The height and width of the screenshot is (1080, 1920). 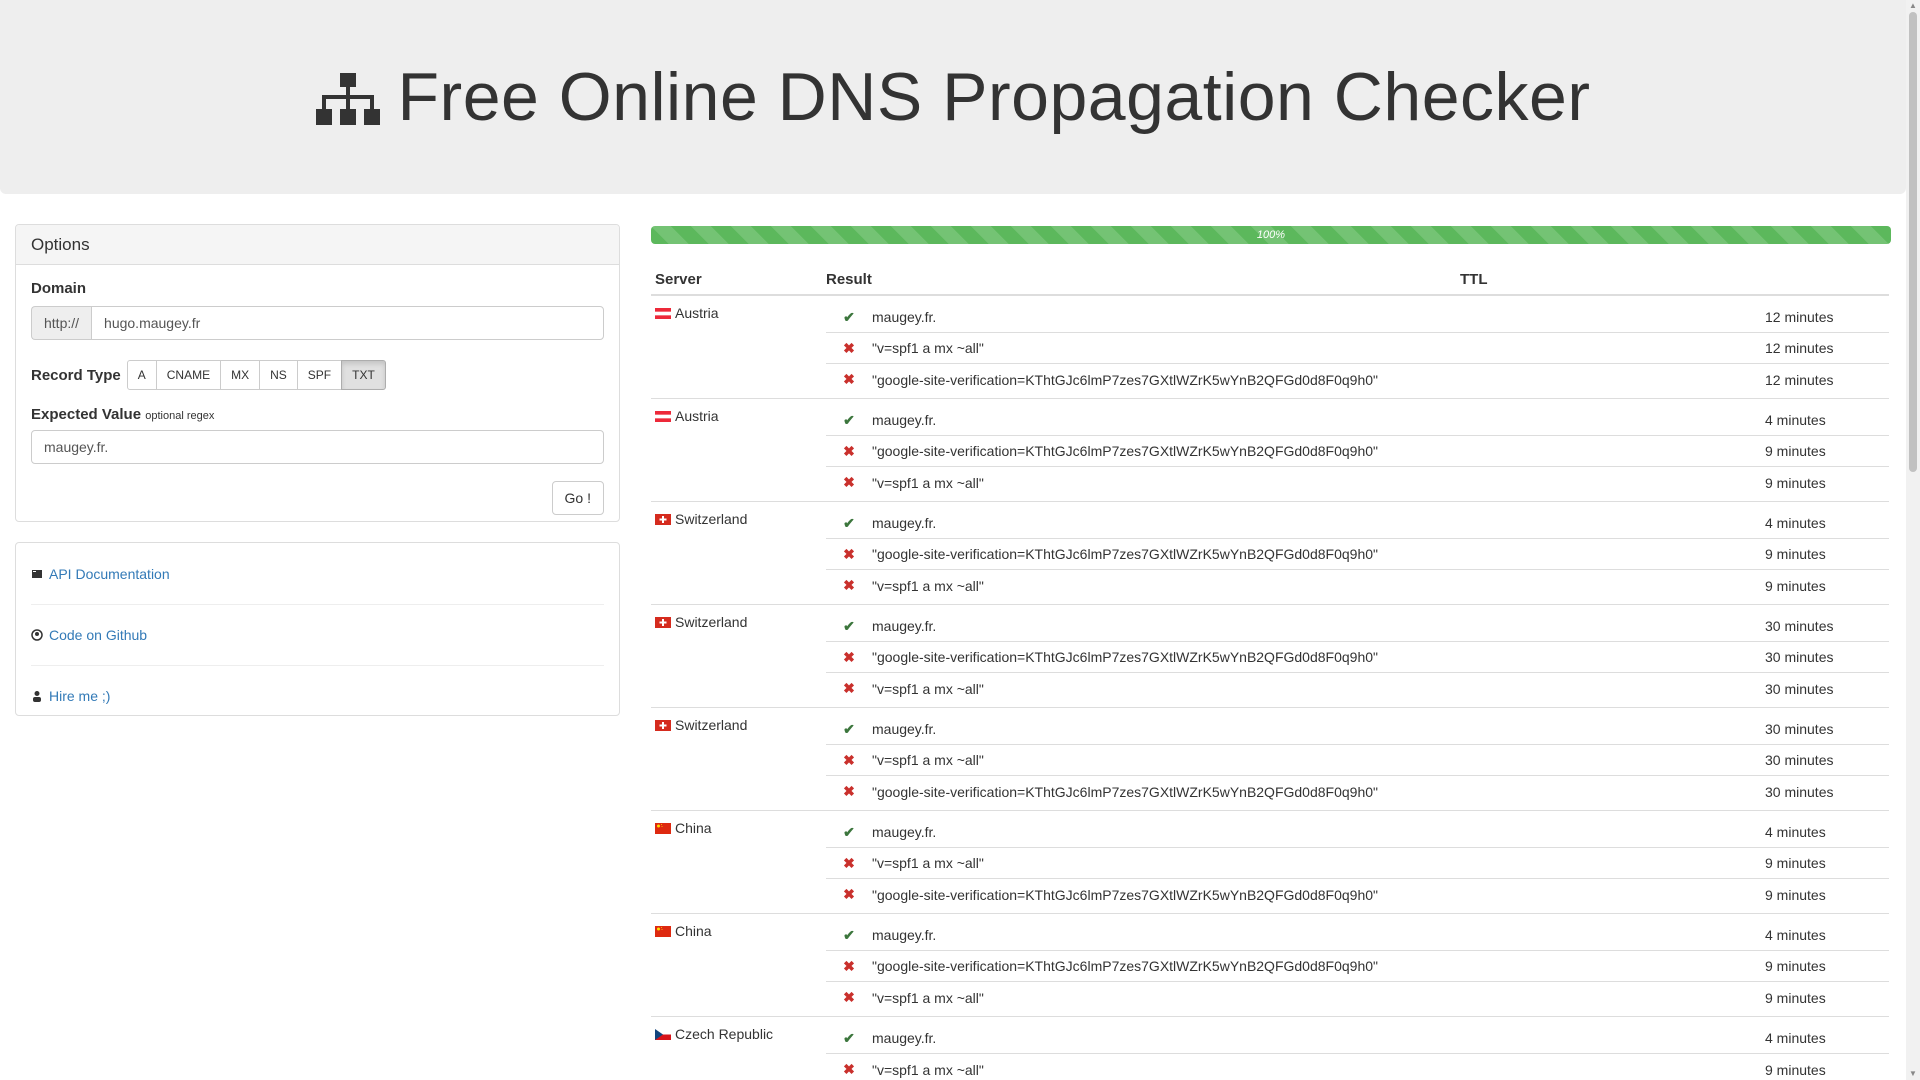 What do you see at coordinates (347, 323) in the screenshot?
I see `domain-input` at bounding box center [347, 323].